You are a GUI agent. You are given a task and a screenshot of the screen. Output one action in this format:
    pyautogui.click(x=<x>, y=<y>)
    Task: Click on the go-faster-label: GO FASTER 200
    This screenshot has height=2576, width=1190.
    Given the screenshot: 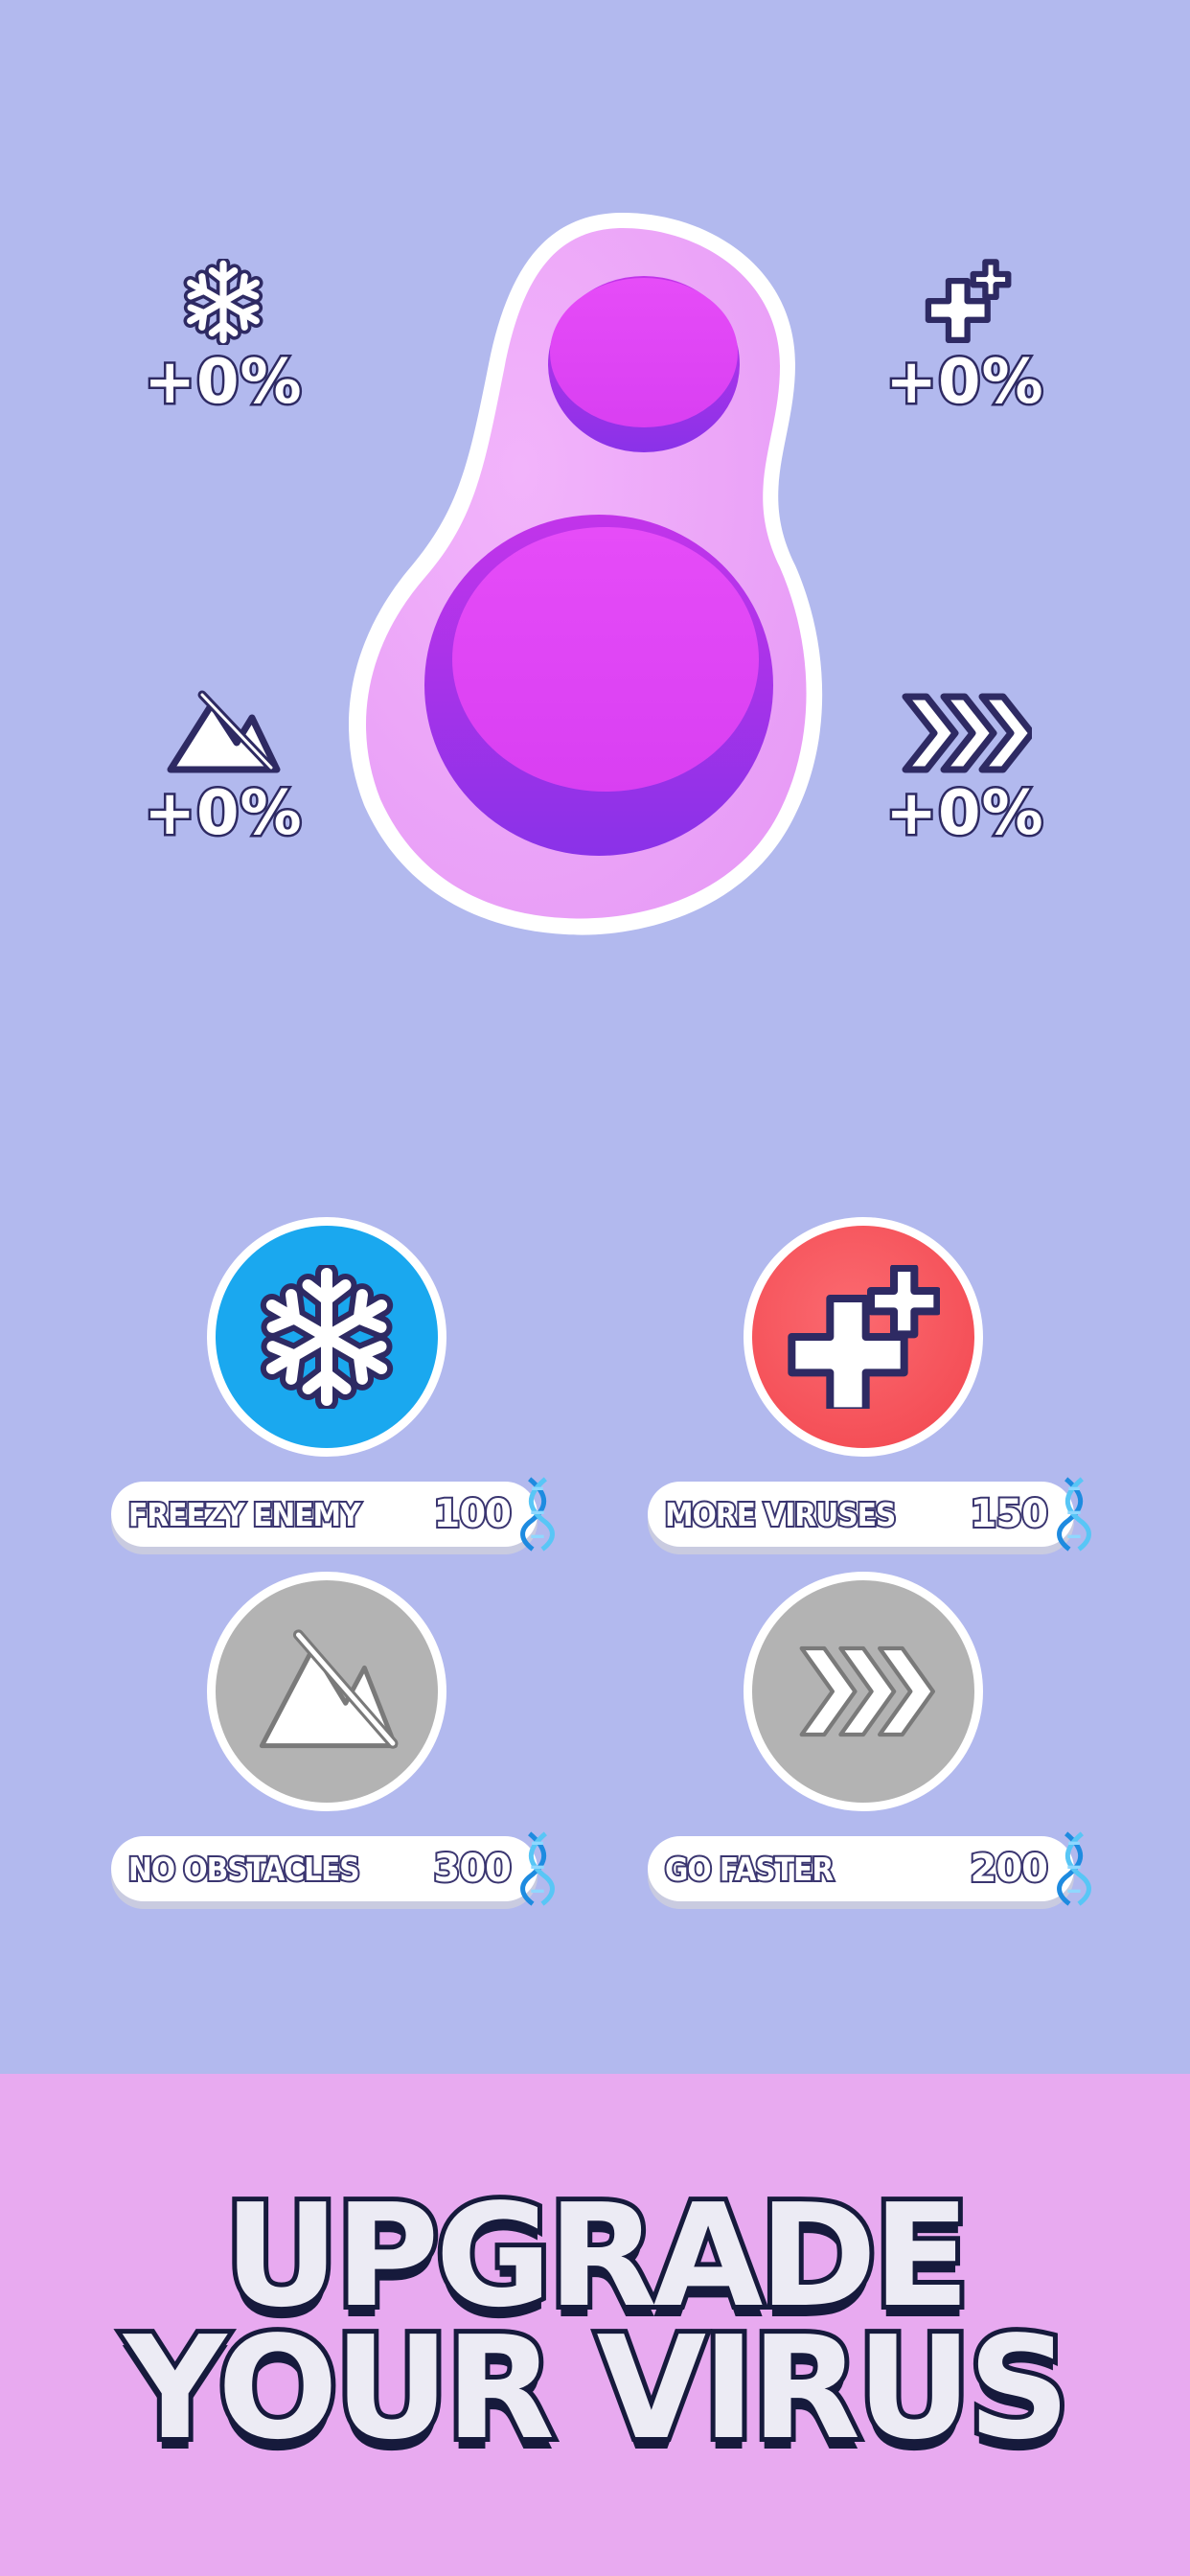 What is the action you would take?
    pyautogui.click(x=861, y=1868)
    